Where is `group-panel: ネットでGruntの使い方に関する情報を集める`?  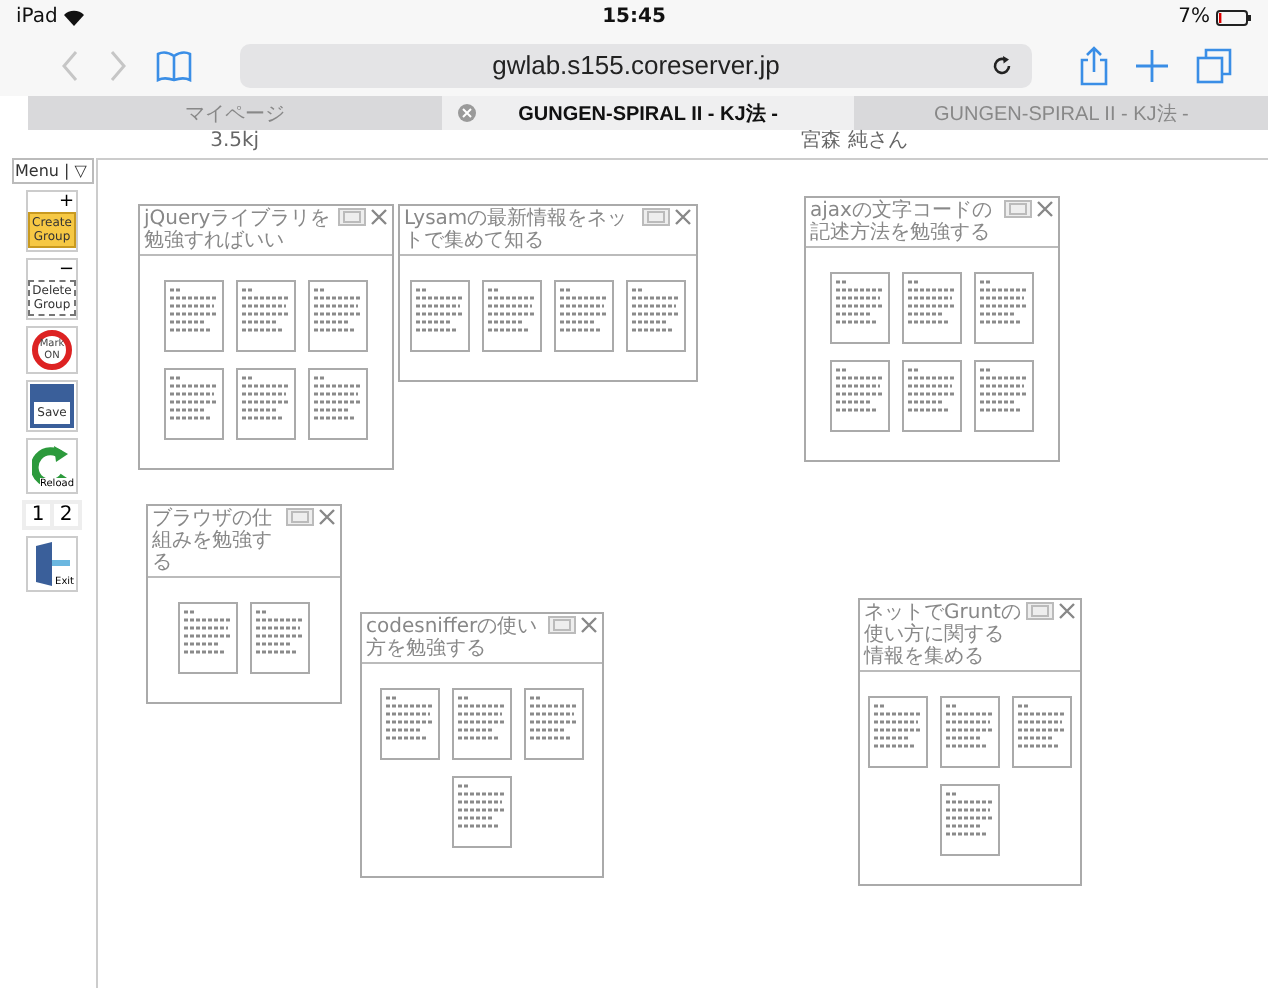
group-panel: ネットでGruntの使い方に関する情報を集める is located at coordinates (970, 742).